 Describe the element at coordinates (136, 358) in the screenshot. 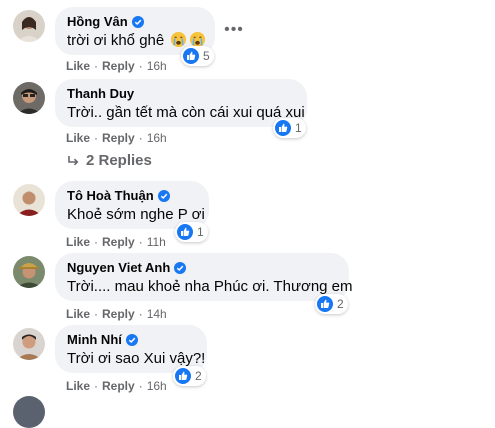

I see `comment-text: Trời ơi sao Xui vậy?!` at that location.